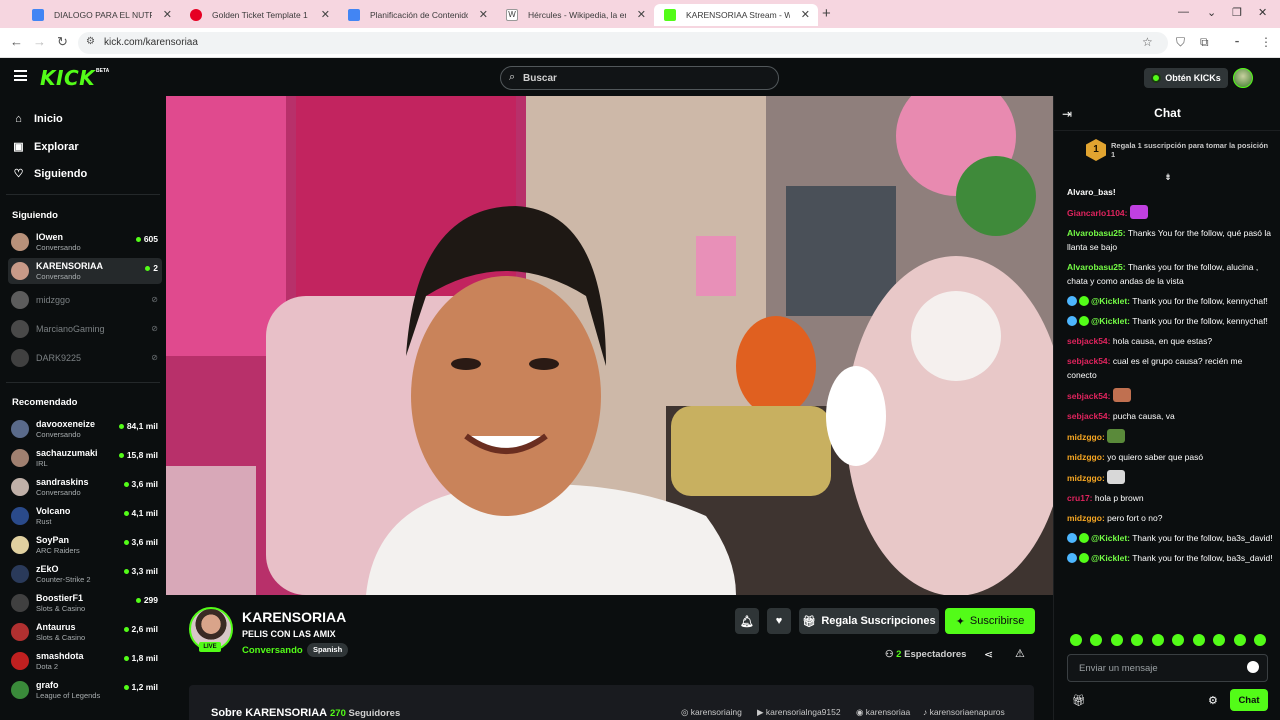  I want to click on close-window-icon: ✕, so click(1262, 12).